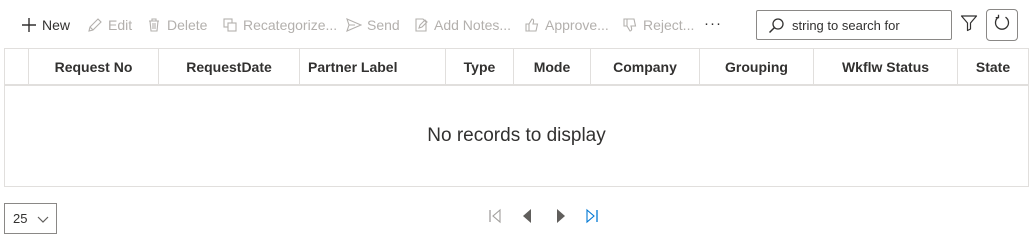 The height and width of the screenshot is (240, 1030). I want to click on send-icon, so click(354, 25).